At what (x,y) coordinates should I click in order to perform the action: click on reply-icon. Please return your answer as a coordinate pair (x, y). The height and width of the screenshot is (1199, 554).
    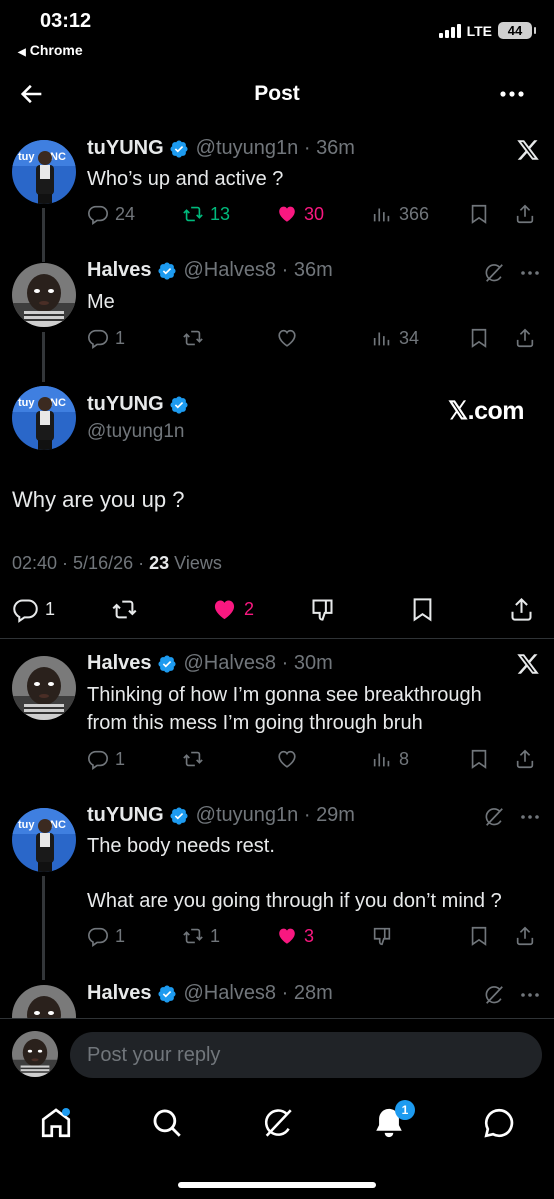
    Looking at the image, I should click on (98, 338).